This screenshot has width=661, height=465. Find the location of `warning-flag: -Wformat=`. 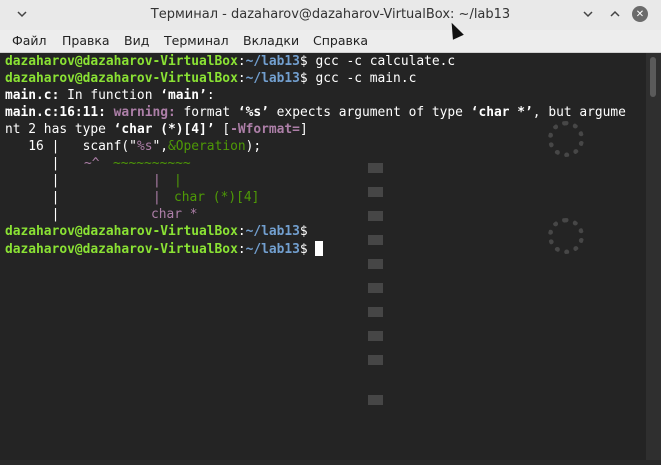

warning-flag: -Wformat= is located at coordinates (265, 129).